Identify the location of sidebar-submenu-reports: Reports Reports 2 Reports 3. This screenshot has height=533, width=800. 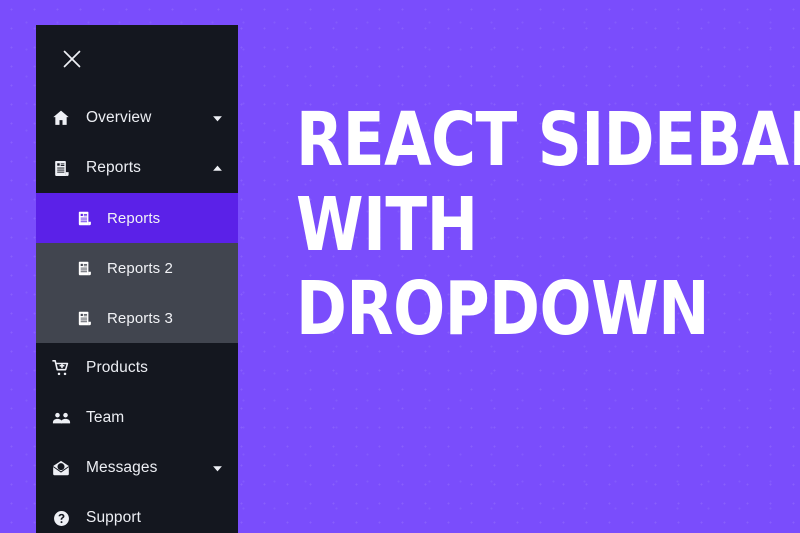
(137, 268).